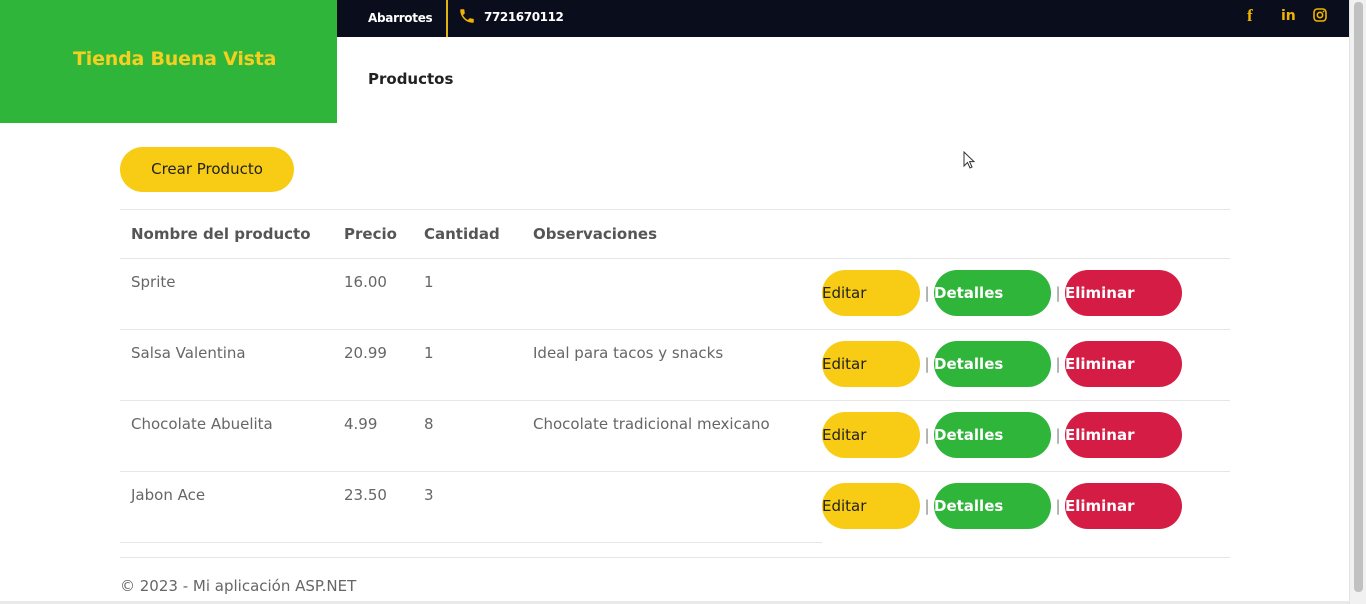 Image resolution: width=1366 pixels, height=604 pixels. Describe the element at coordinates (373, 507) in the screenshot. I see `cell-price: 23.50` at that location.